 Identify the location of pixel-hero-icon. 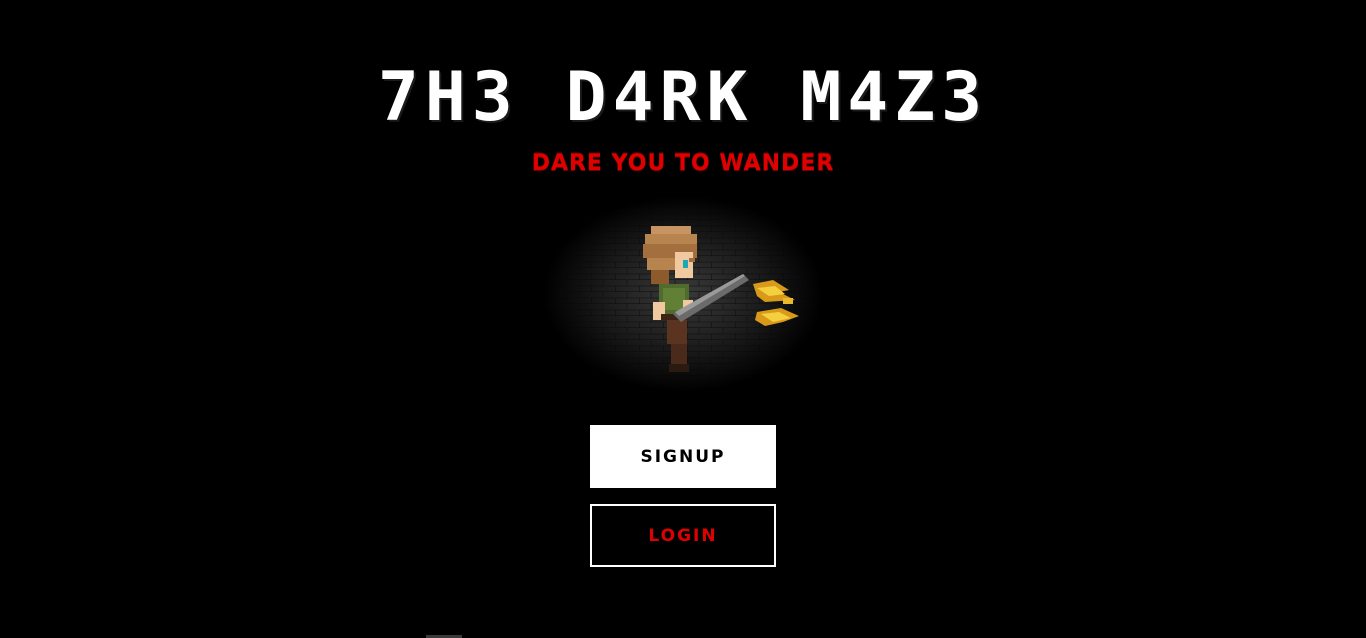
(683, 294).